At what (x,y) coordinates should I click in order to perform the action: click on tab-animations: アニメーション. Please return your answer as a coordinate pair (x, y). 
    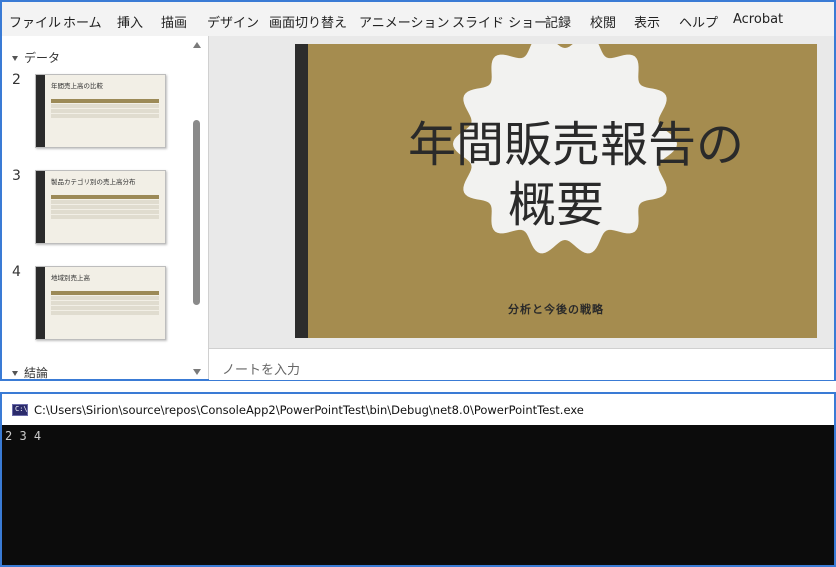
    Looking at the image, I should click on (404, 21).